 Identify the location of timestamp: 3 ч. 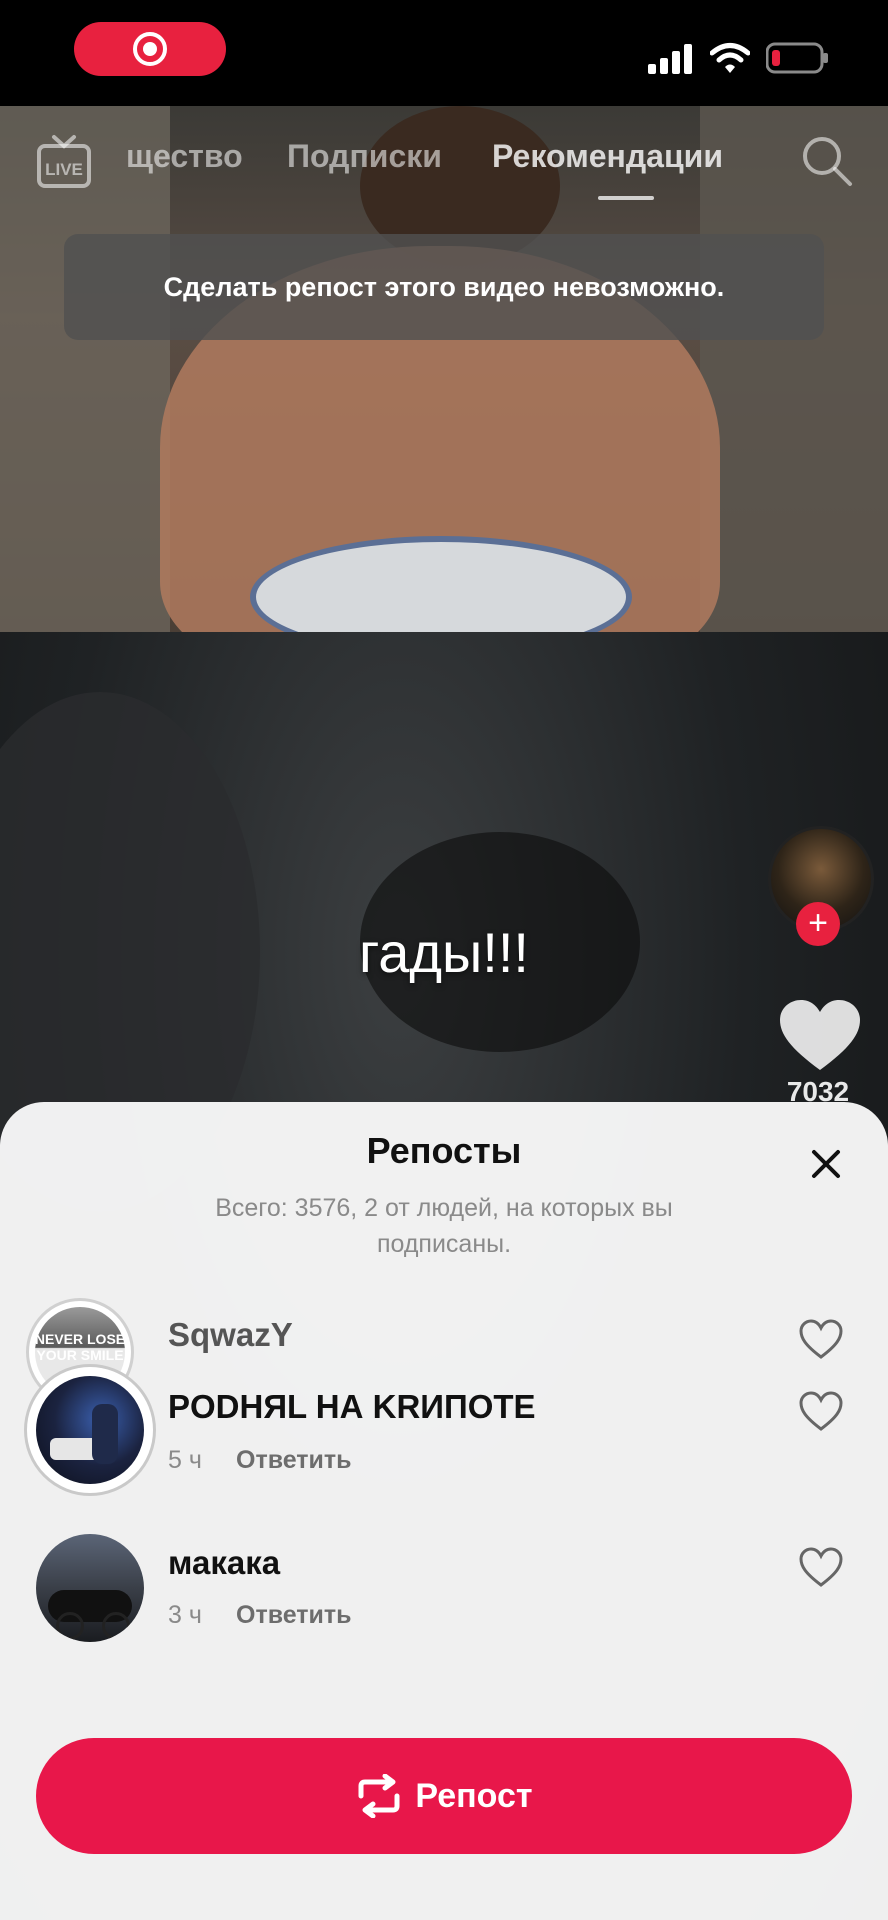
(185, 1615).